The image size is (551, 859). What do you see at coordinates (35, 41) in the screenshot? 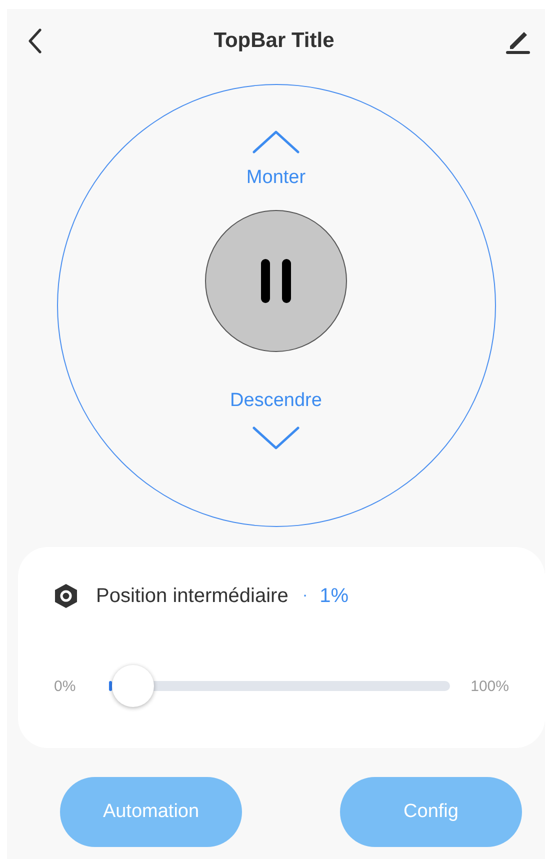
I see `back-icon` at bounding box center [35, 41].